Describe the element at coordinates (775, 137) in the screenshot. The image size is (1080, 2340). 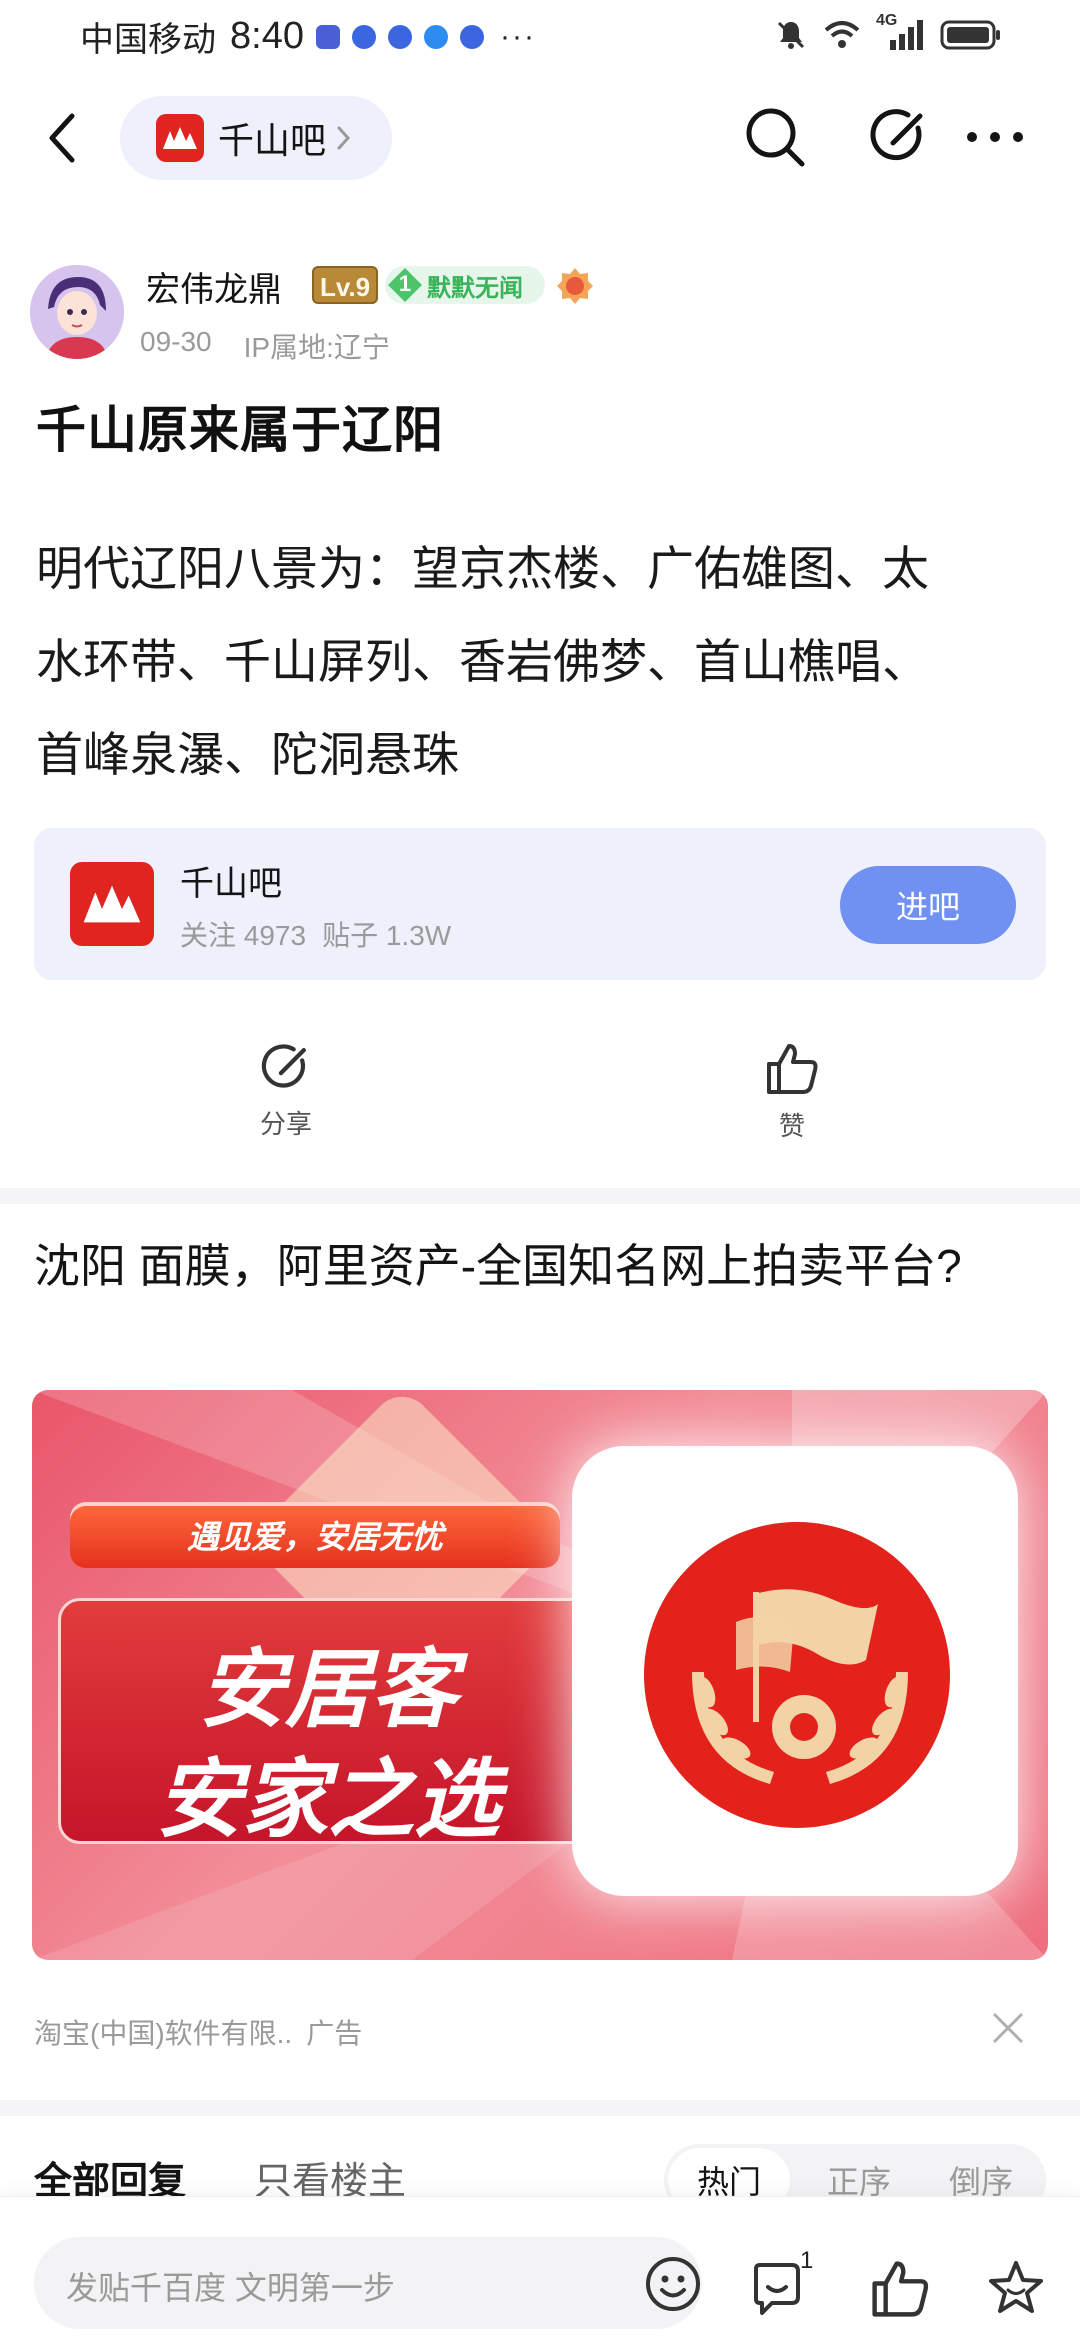
I see `search-icon` at that location.